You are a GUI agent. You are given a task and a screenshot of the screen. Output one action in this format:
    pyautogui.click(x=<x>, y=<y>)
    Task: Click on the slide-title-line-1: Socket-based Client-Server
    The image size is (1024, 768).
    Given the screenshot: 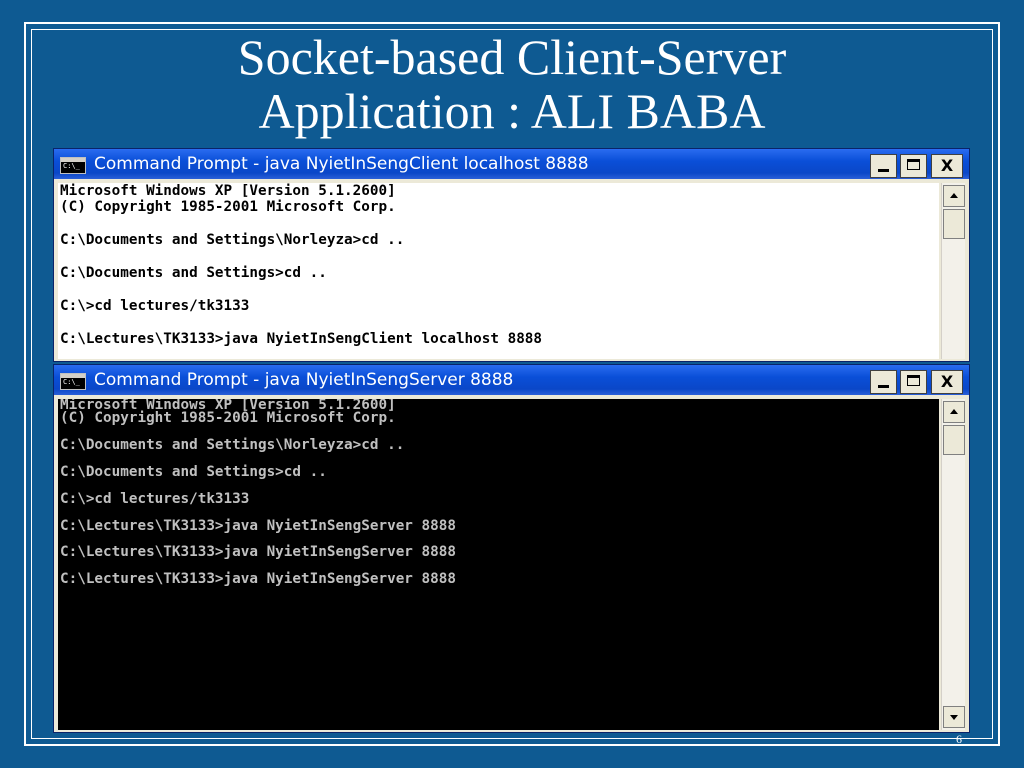 What is the action you would take?
    pyautogui.click(x=512, y=57)
    